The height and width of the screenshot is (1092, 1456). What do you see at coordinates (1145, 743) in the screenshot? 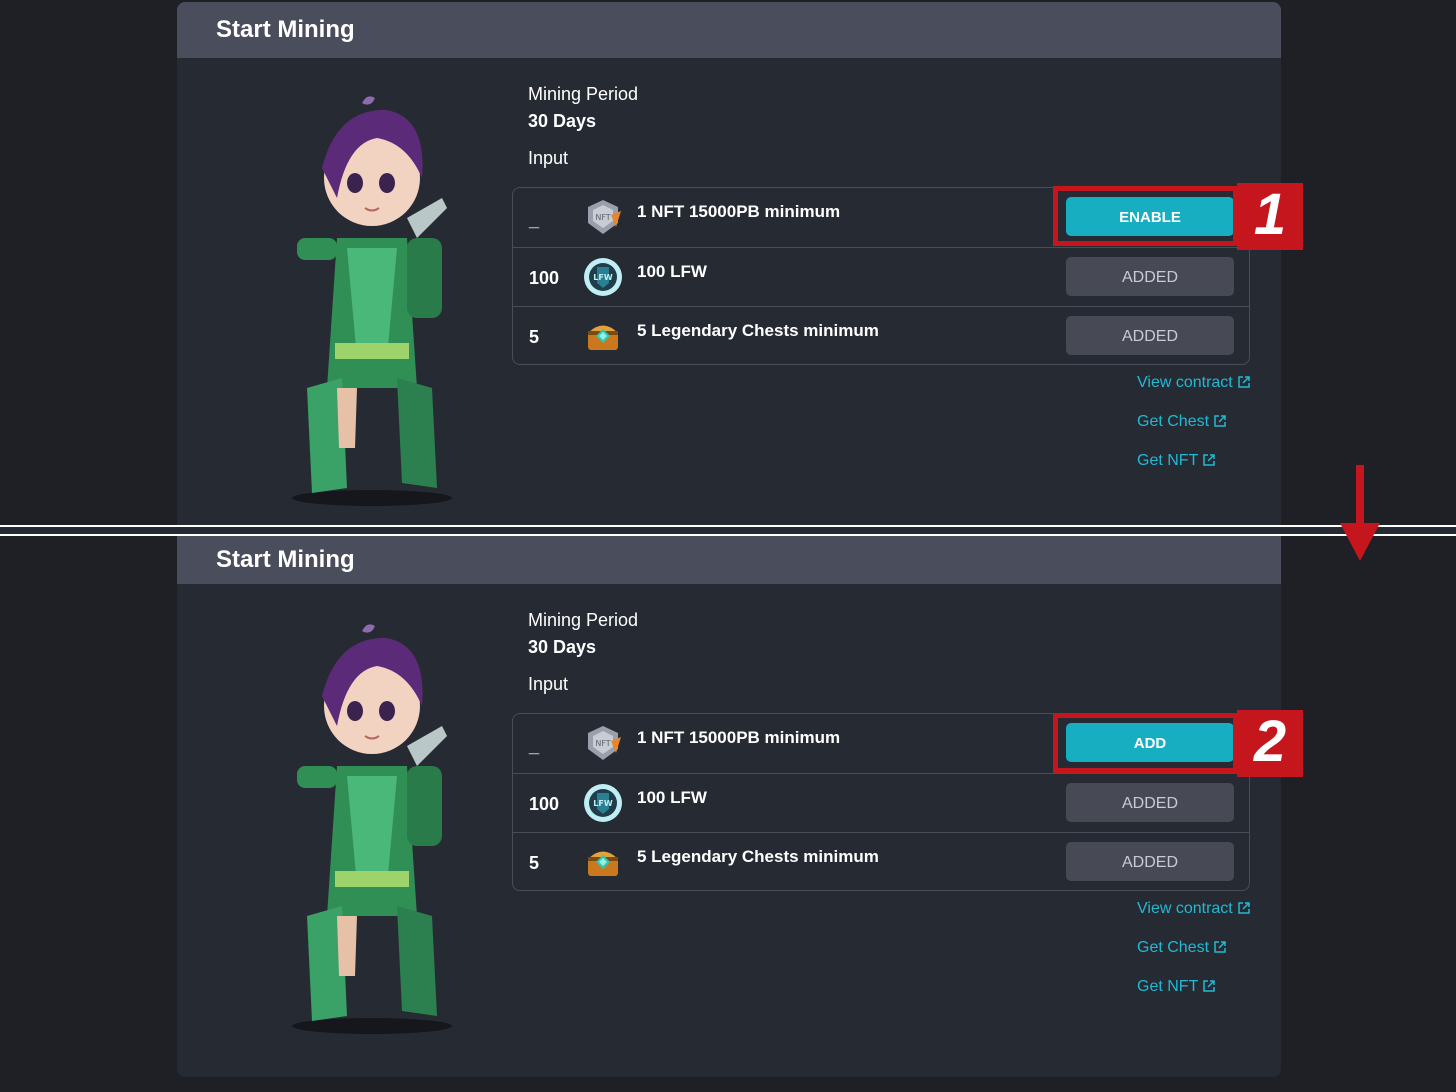
I see `step-2-highlight` at bounding box center [1145, 743].